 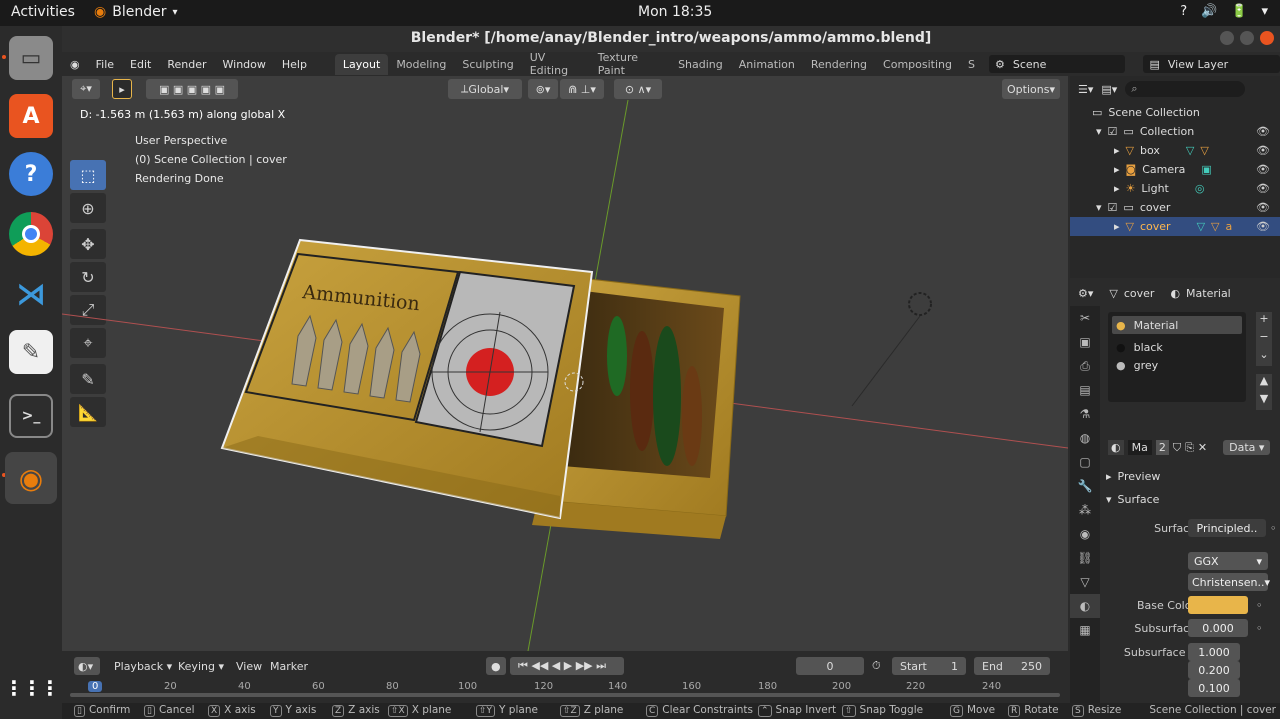 What do you see at coordinates (1227, 528) in the screenshot?
I see `surface-shader-field: Principled..` at bounding box center [1227, 528].